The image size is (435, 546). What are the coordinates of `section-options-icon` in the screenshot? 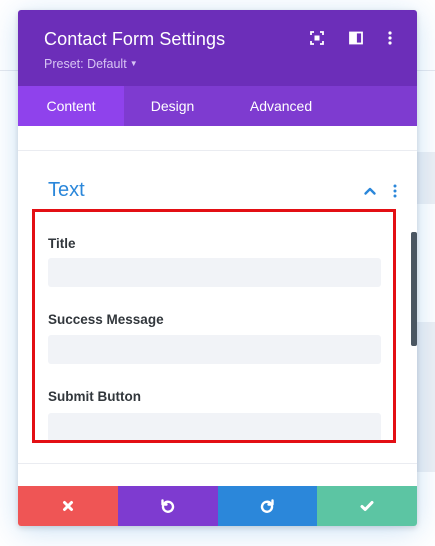 It's located at (395, 191).